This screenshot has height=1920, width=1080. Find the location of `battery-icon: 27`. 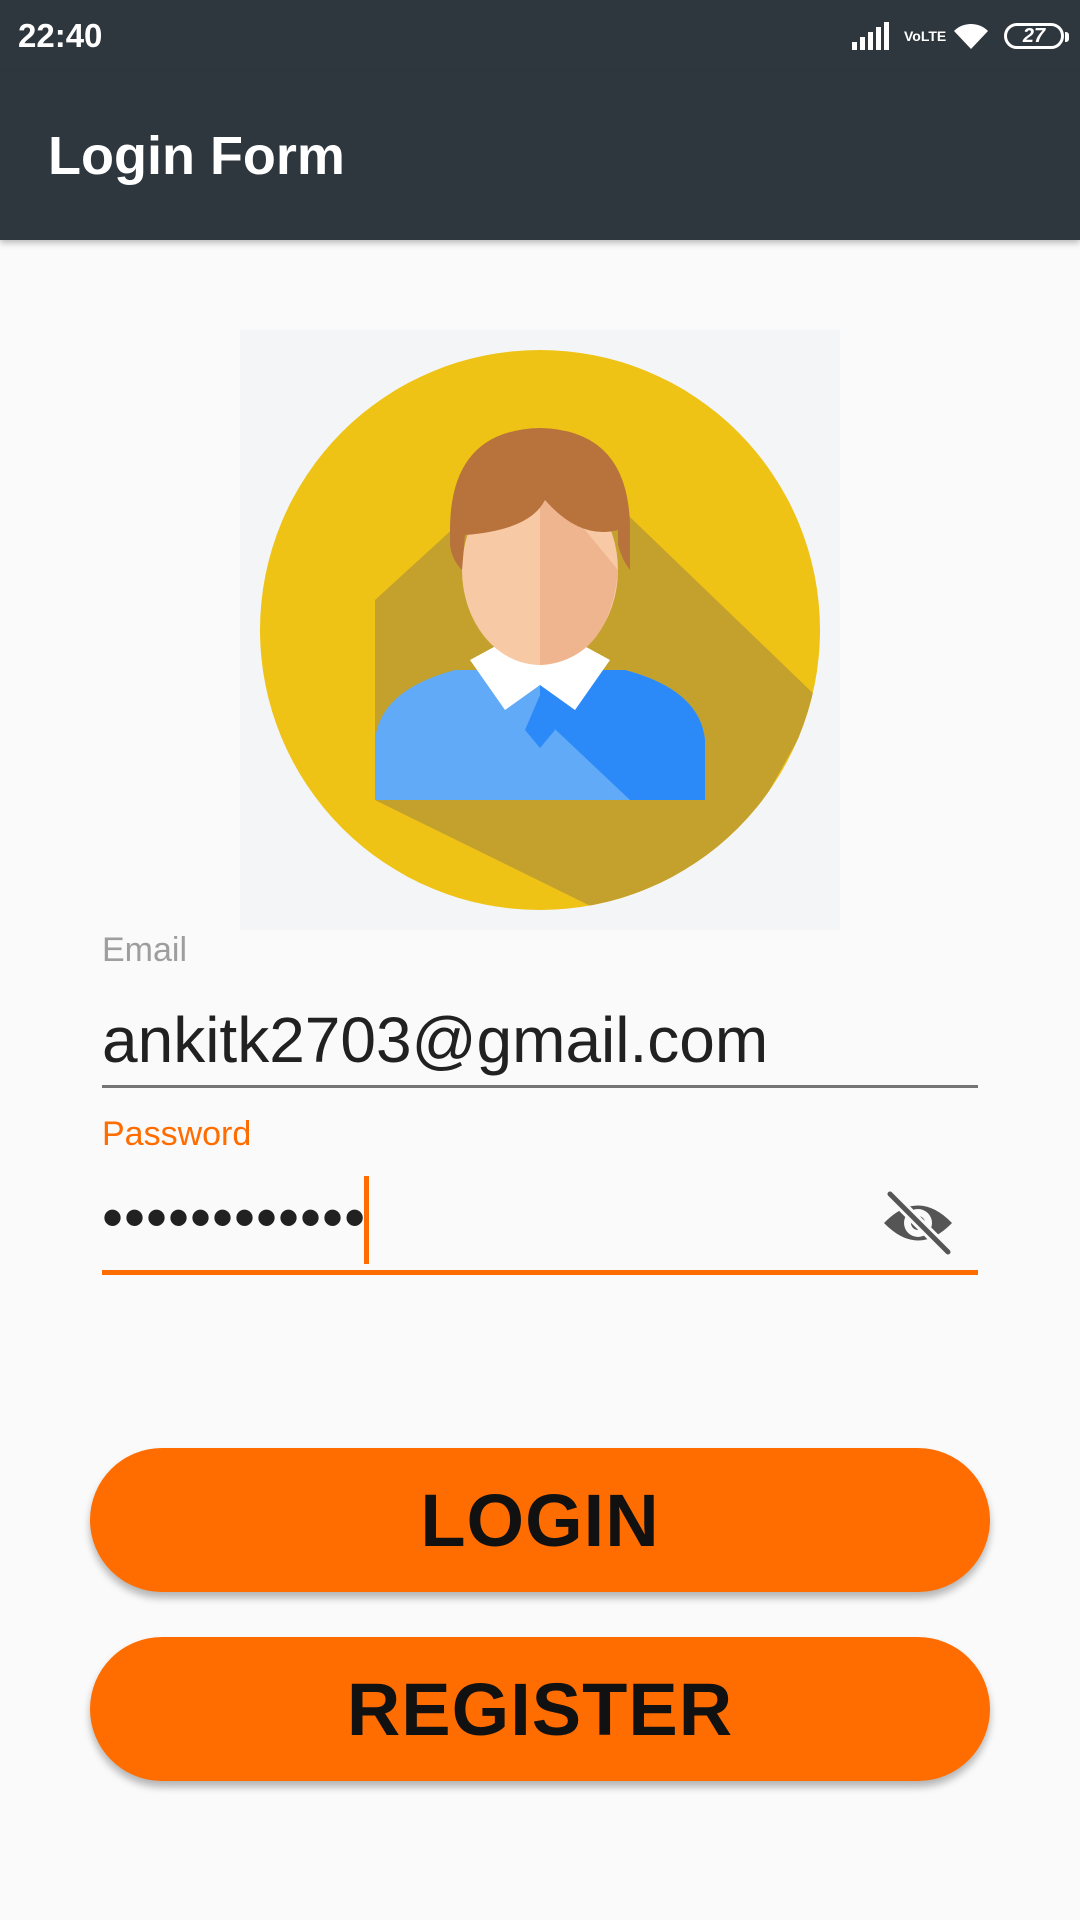

battery-icon: 27 is located at coordinates (1036, 36).